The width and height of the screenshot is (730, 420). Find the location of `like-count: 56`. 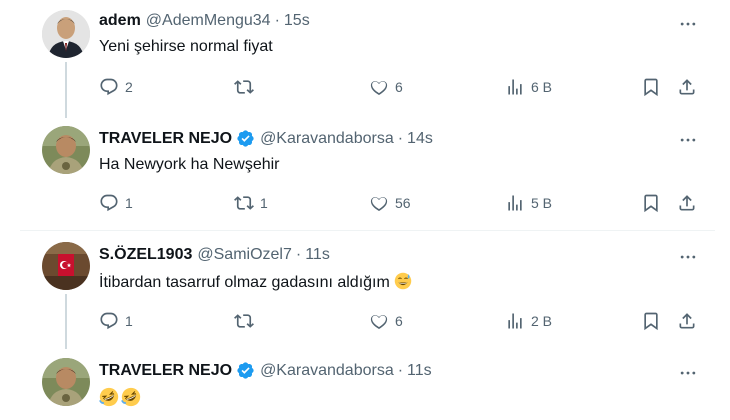

like-count: 56 is located at coordinates (403, 203).